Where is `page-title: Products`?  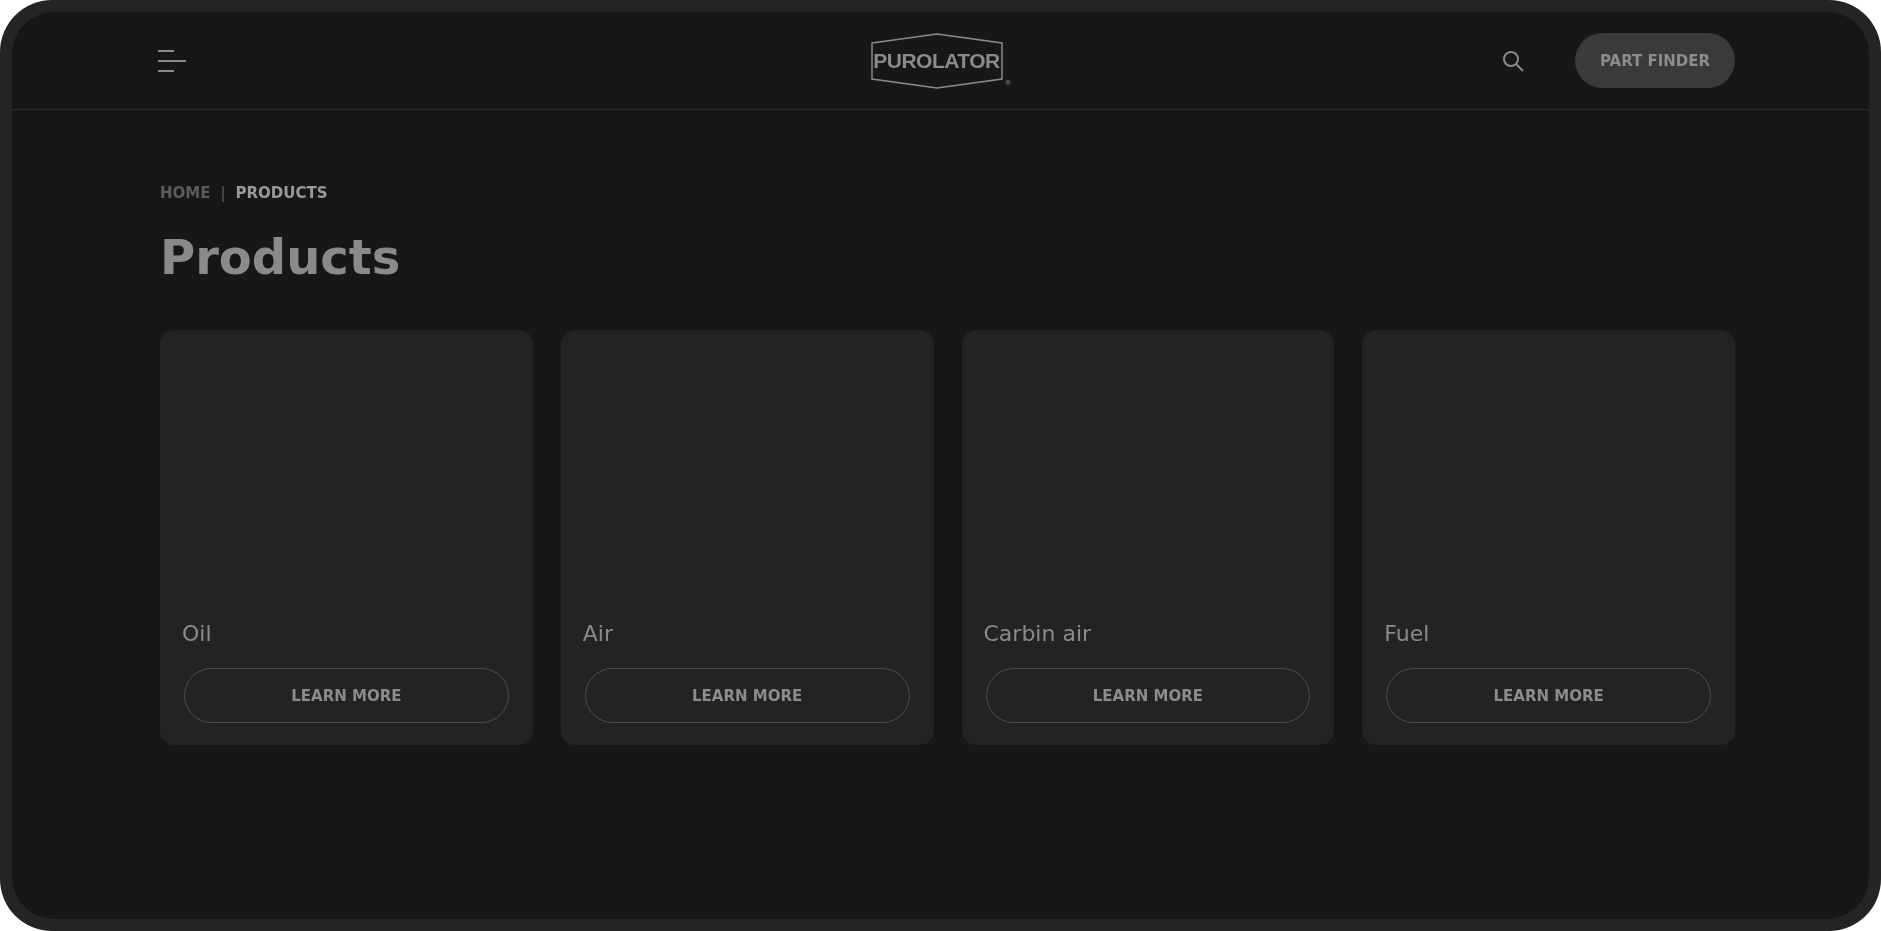 page-title: Products is located at coordinates (281, 257).